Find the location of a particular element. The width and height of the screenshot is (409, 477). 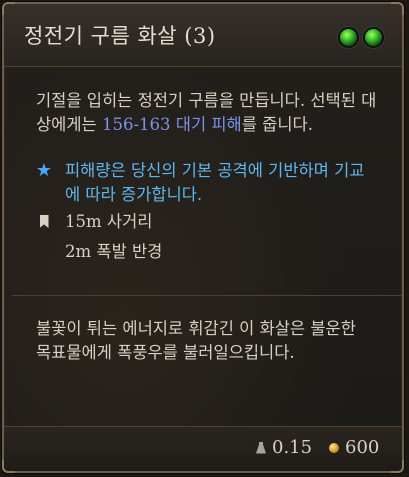

price-display: 600 is located at coordinates (354, 447).